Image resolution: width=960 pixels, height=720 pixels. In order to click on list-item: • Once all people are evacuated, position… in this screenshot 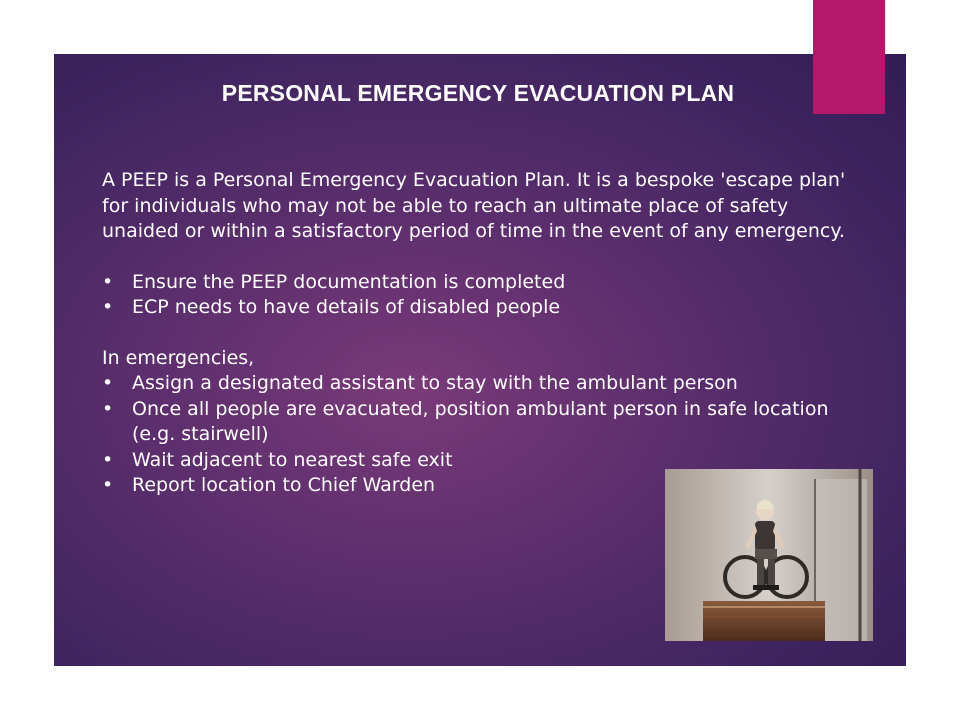, I will do `click(474, 422)`.